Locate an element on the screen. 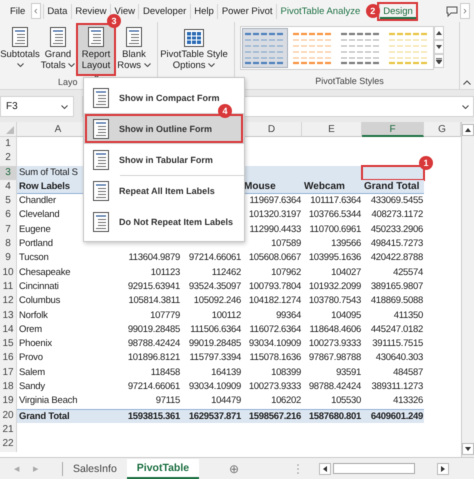  table-cell-text: 430640.303 is located at coordinates (399, 358).